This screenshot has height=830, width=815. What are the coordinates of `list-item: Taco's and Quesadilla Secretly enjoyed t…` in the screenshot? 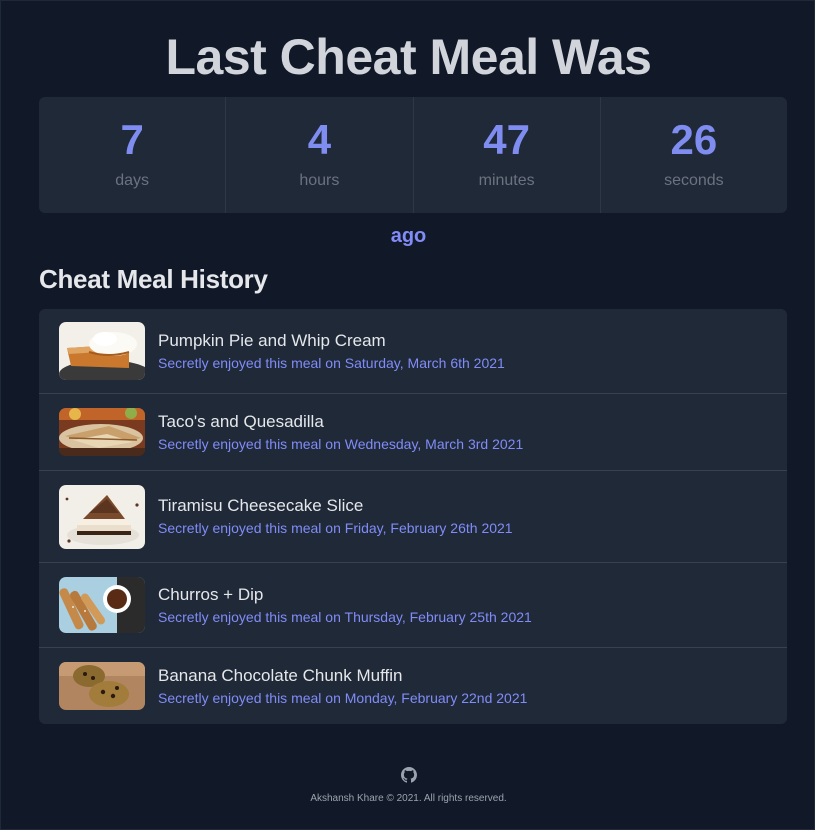 It's located at (413, 432).